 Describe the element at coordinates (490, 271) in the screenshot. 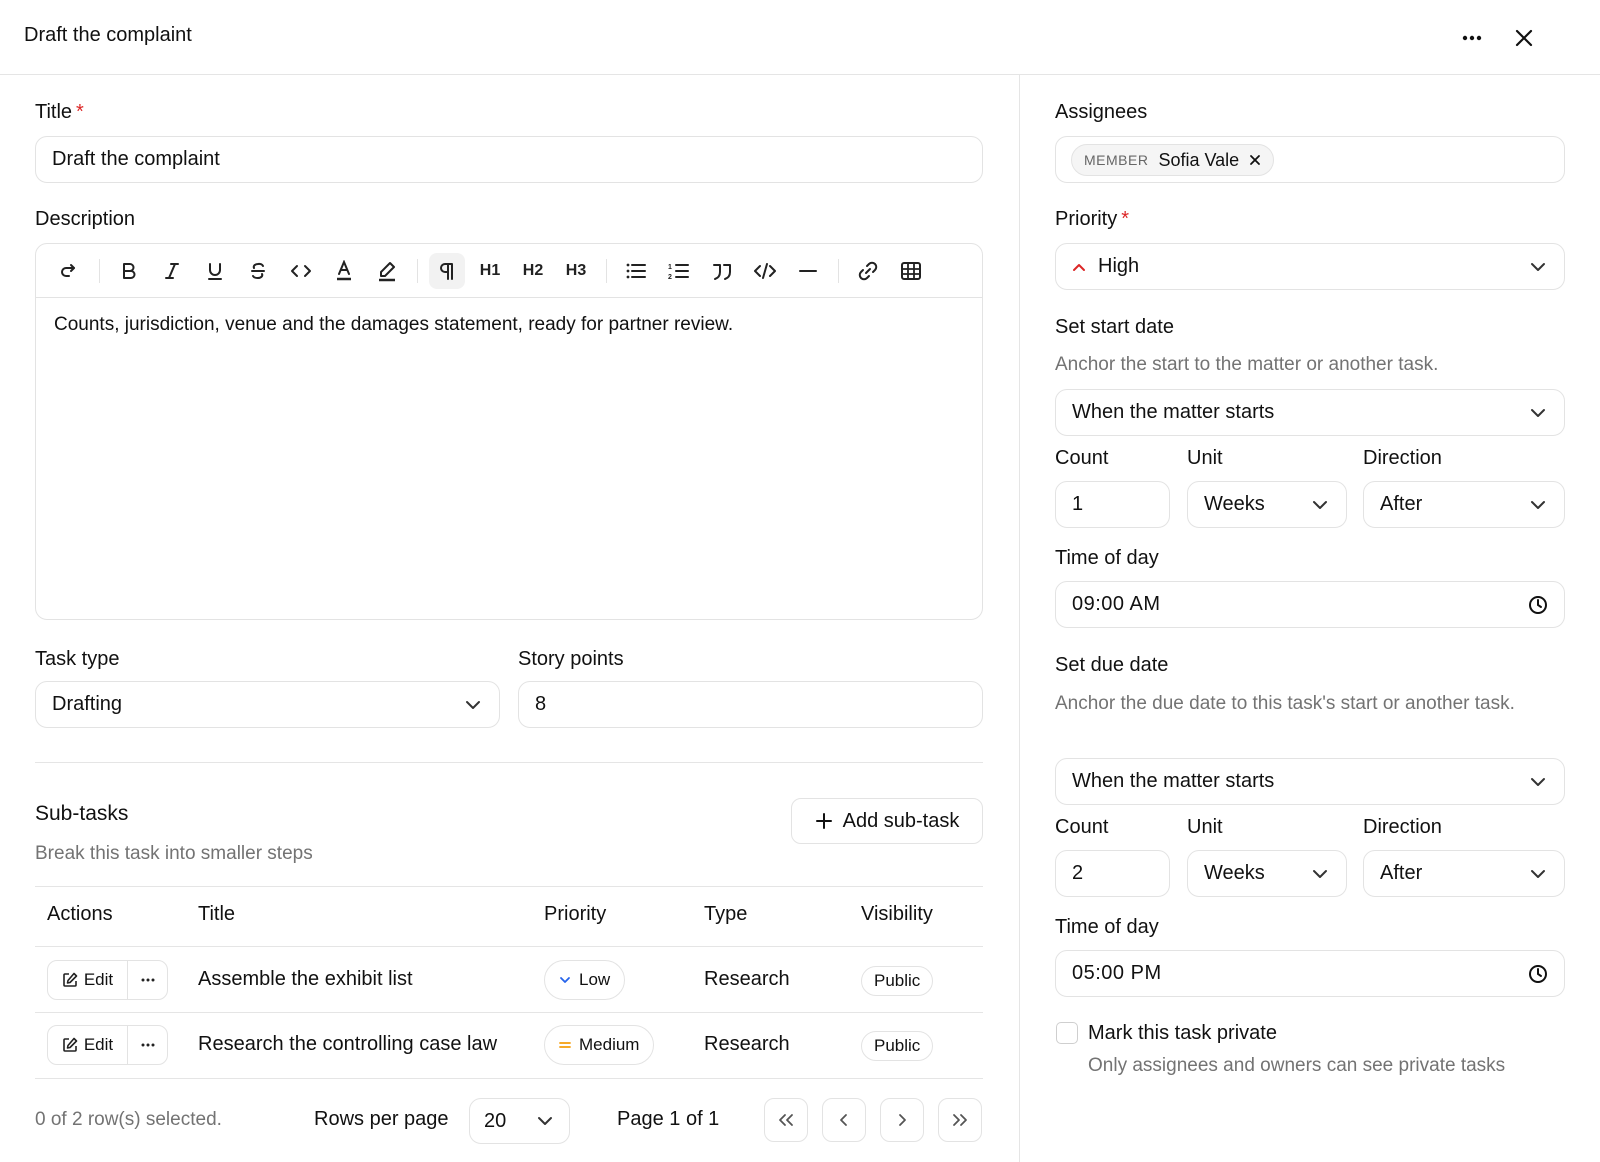

I see `heading-1-button: H1` at that location.